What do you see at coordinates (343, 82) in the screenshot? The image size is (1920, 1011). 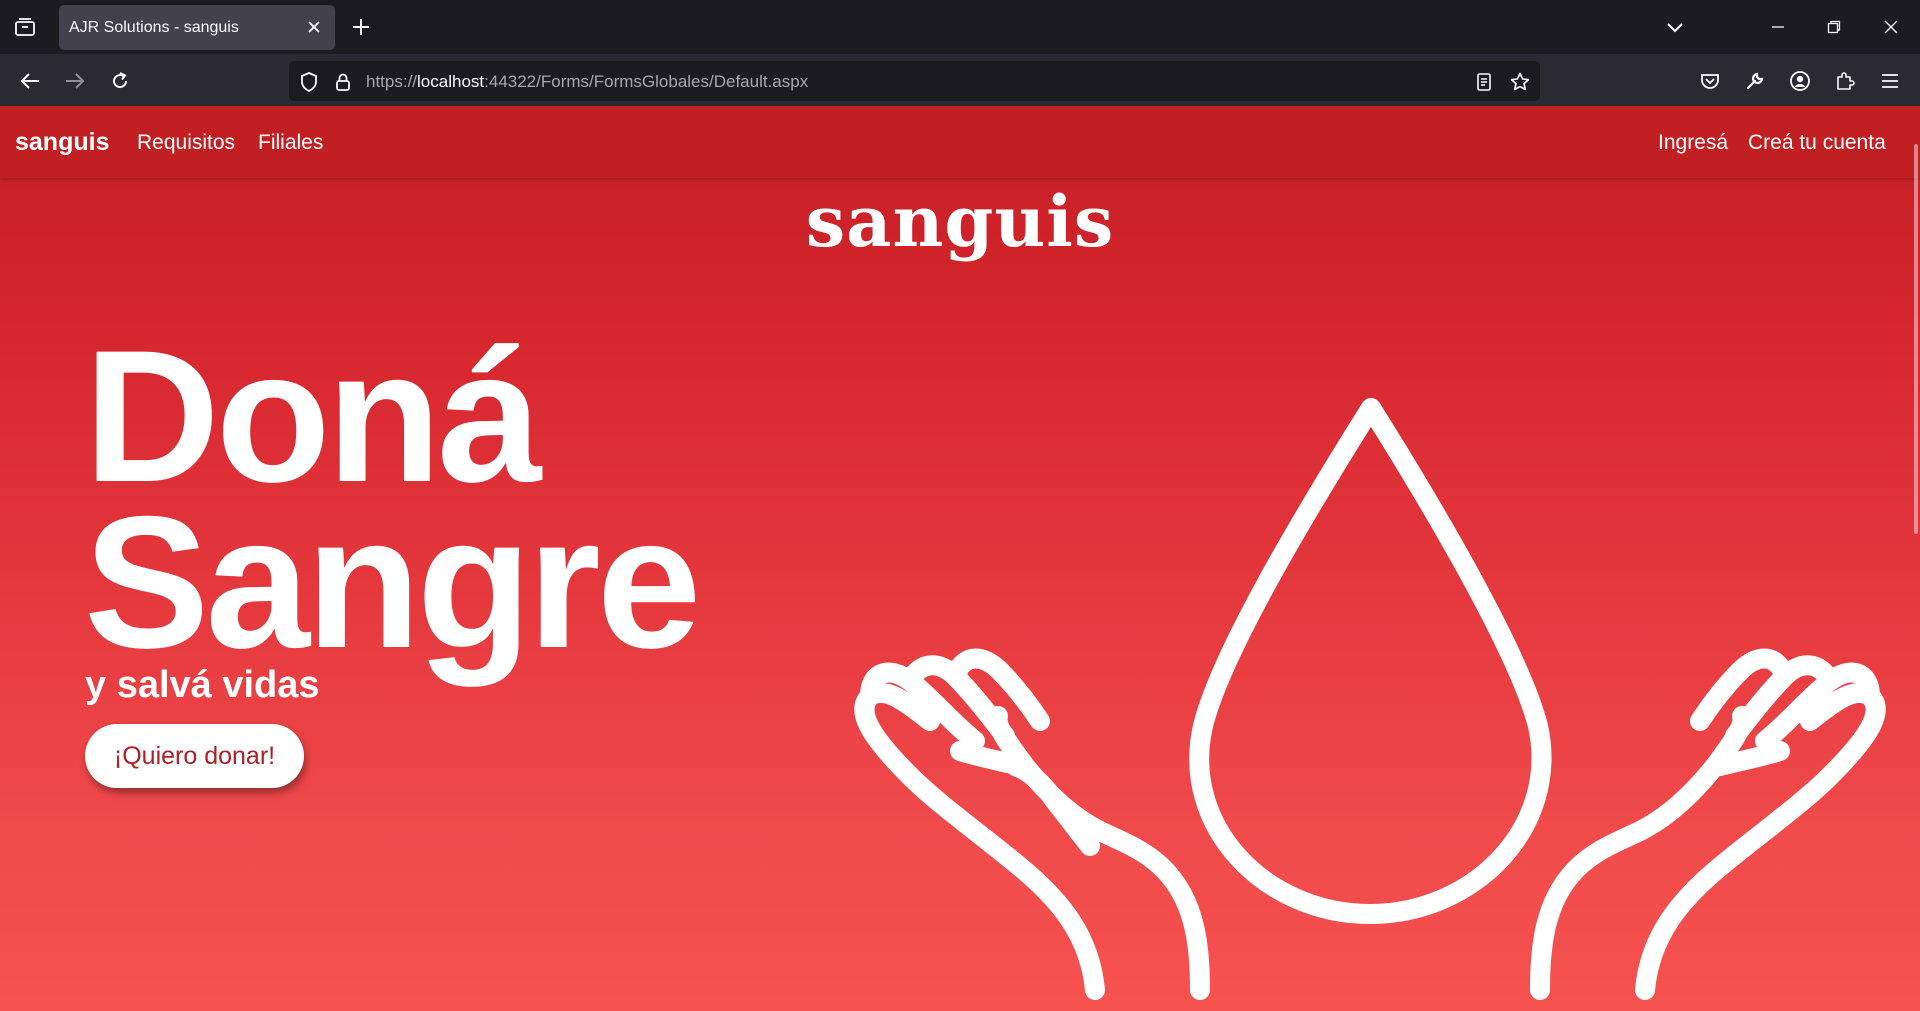 I see `lock-icon` at bounding box center [343, 82].